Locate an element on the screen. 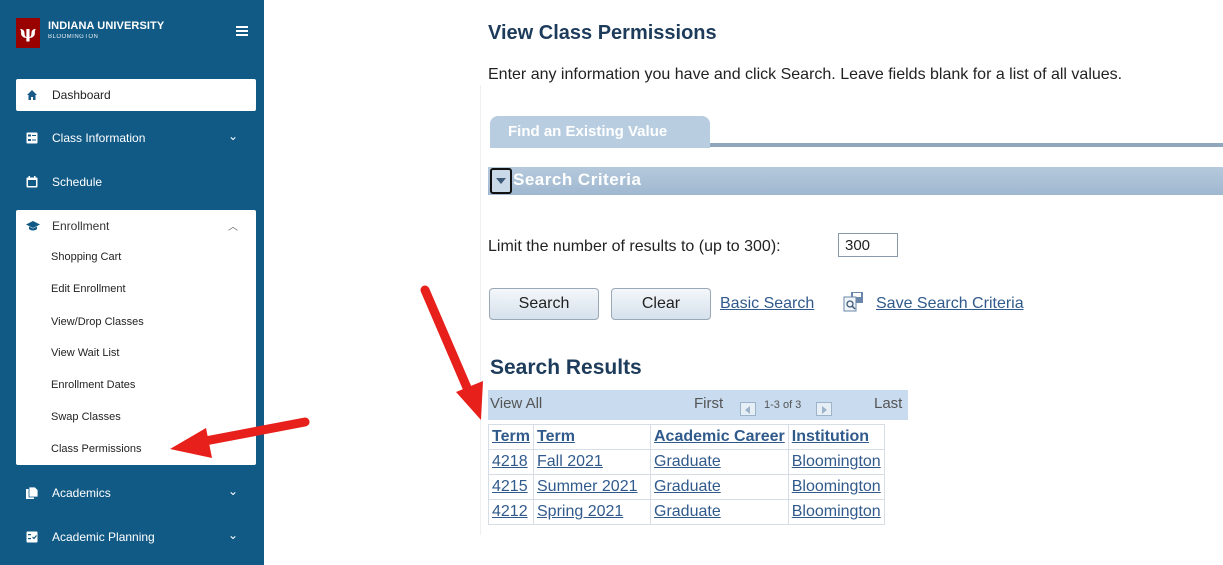 This screenshot has width=1223, height=565. tab-find-existing-value: Find an Existing Value is located at coordinates (600, 132).